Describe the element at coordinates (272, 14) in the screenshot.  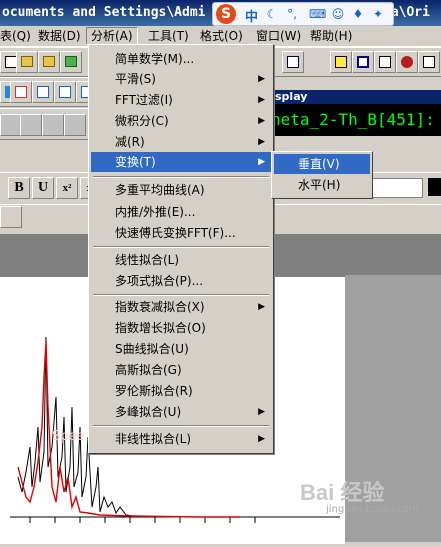
I see `moon-icon: ☾` at that location.